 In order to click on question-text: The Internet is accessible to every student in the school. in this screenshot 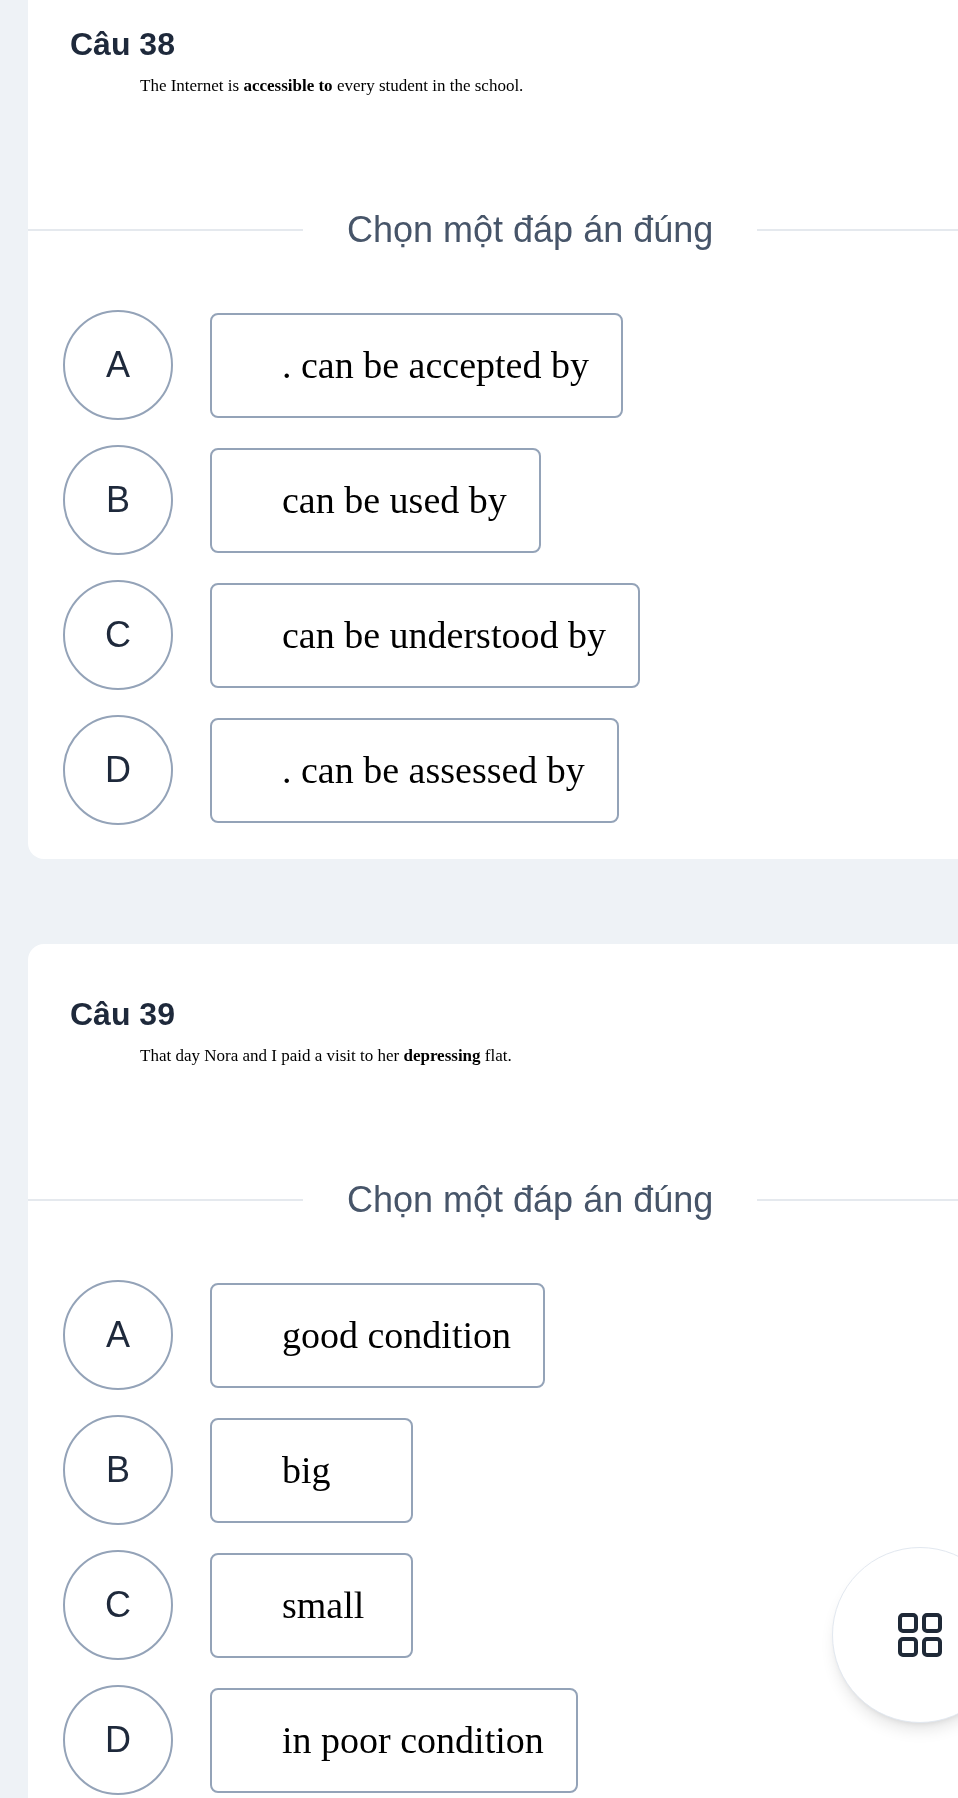, I will do `click(332, 86)`.